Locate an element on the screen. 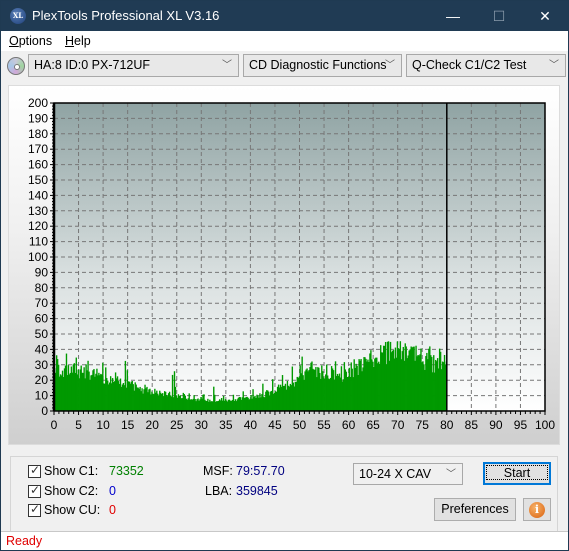  y-tick-label: 120 is located at coordinates (38, 226).